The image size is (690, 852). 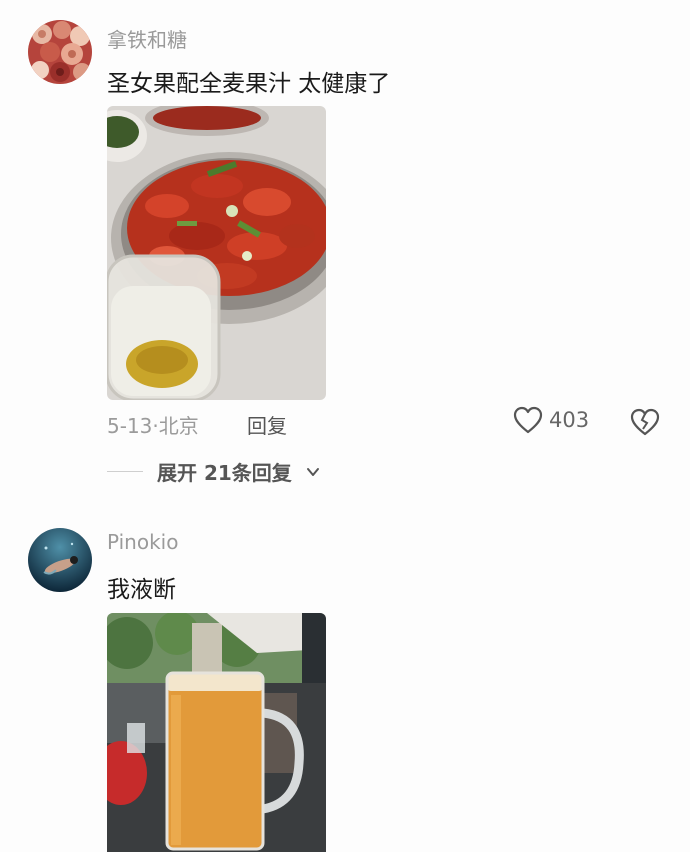 I want to click on reply-button: 回复, so click(x=267, y=424).